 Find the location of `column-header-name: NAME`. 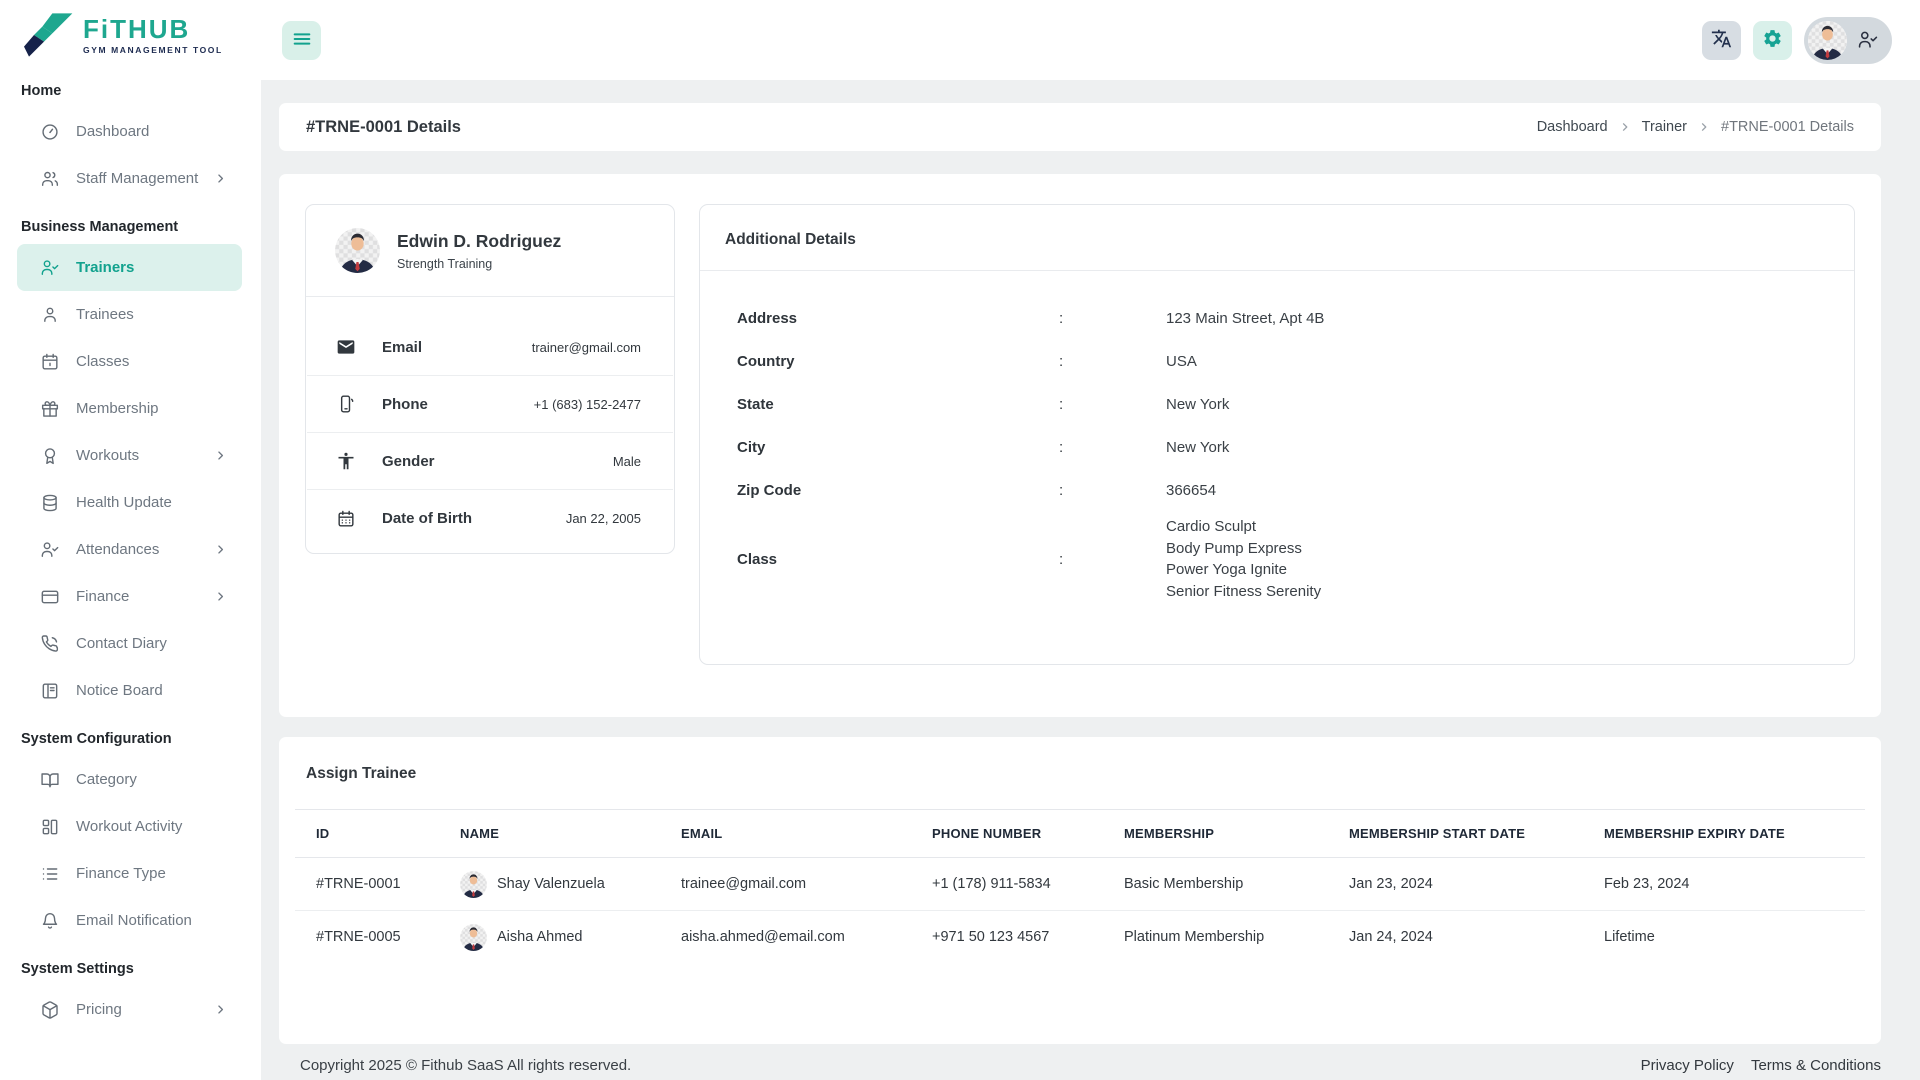

column-header-name: NAME is located at coordinates (549, 833).